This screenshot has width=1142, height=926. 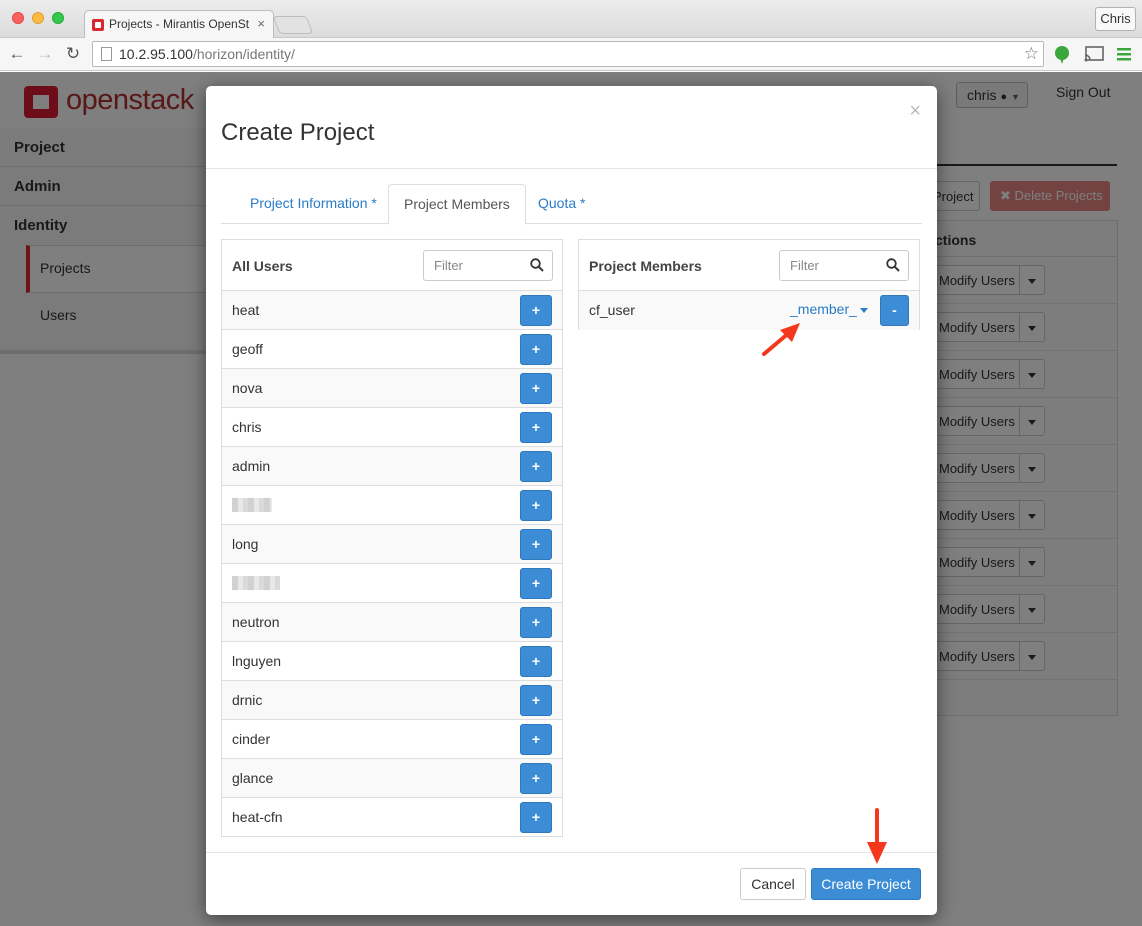 I want to click on user-name: heat-cfn, so click(x=257, y=817).